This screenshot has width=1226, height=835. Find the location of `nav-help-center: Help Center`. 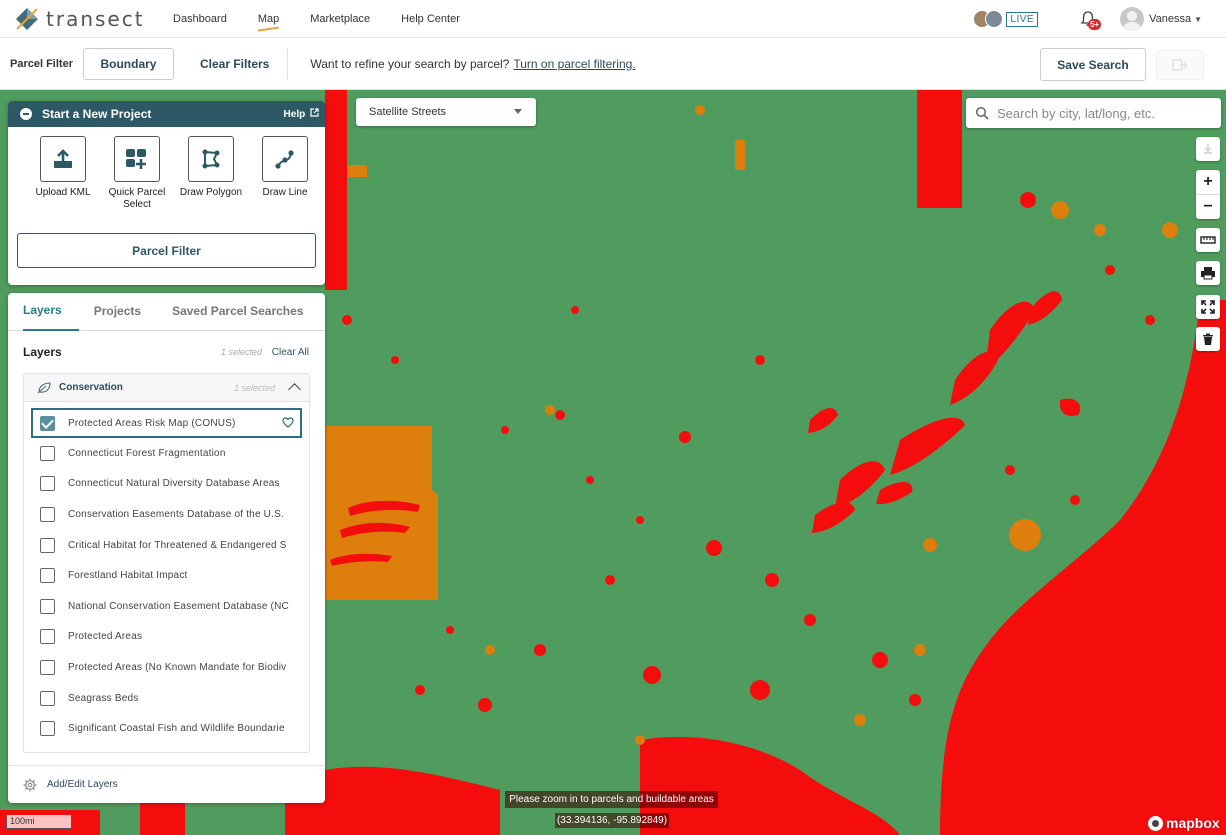

nav-help-center: Help Center is located at coordinates (430, 19).